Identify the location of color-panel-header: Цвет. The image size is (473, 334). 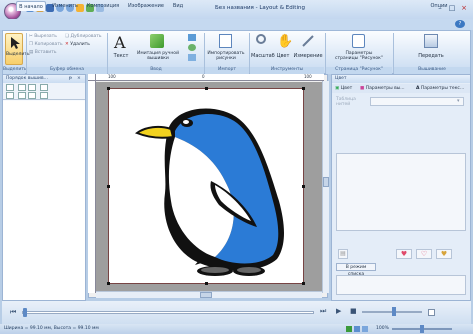
(401, 79).